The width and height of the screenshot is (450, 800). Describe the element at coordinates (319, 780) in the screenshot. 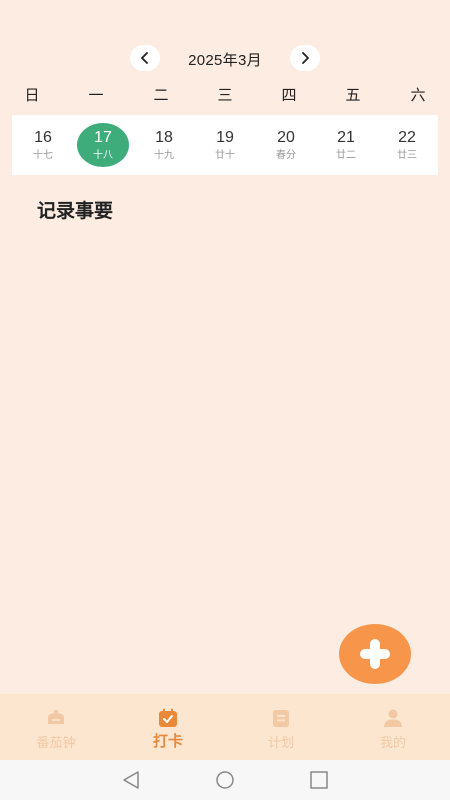

I see `recents-square-icon` at that location.